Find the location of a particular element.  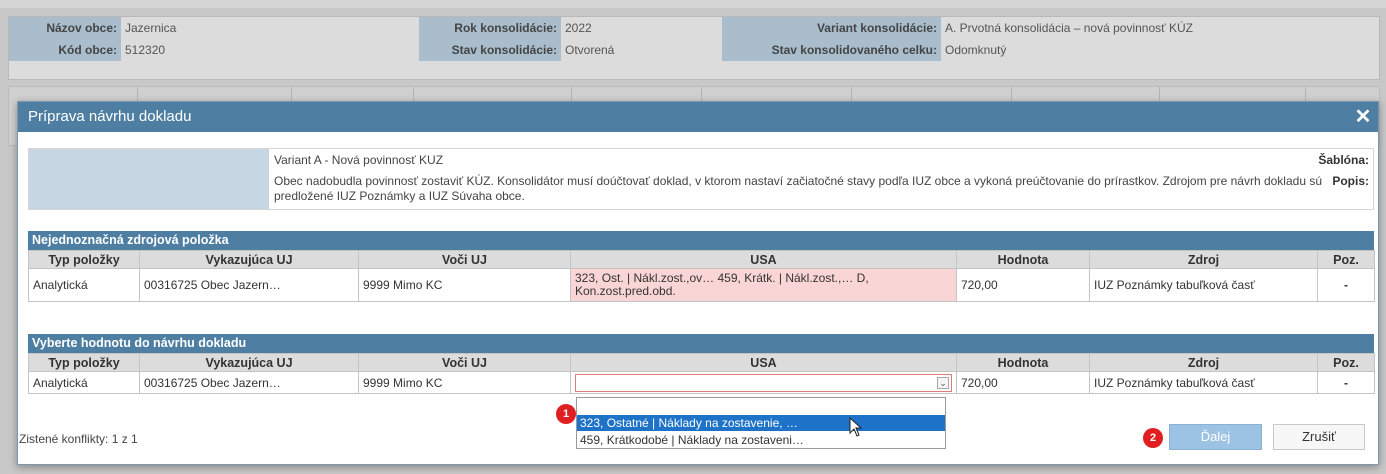

rok-konsolidacie-label: Rok konsolidácie: is located at coordinates (490, 28).